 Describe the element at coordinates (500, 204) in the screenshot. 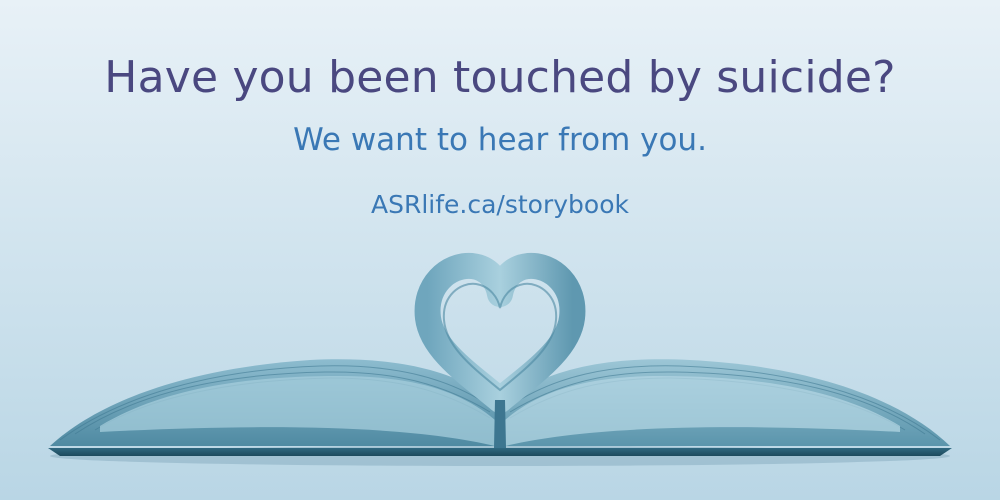

I see `storybook-url: ASRlife.ca/storybook` at that location.